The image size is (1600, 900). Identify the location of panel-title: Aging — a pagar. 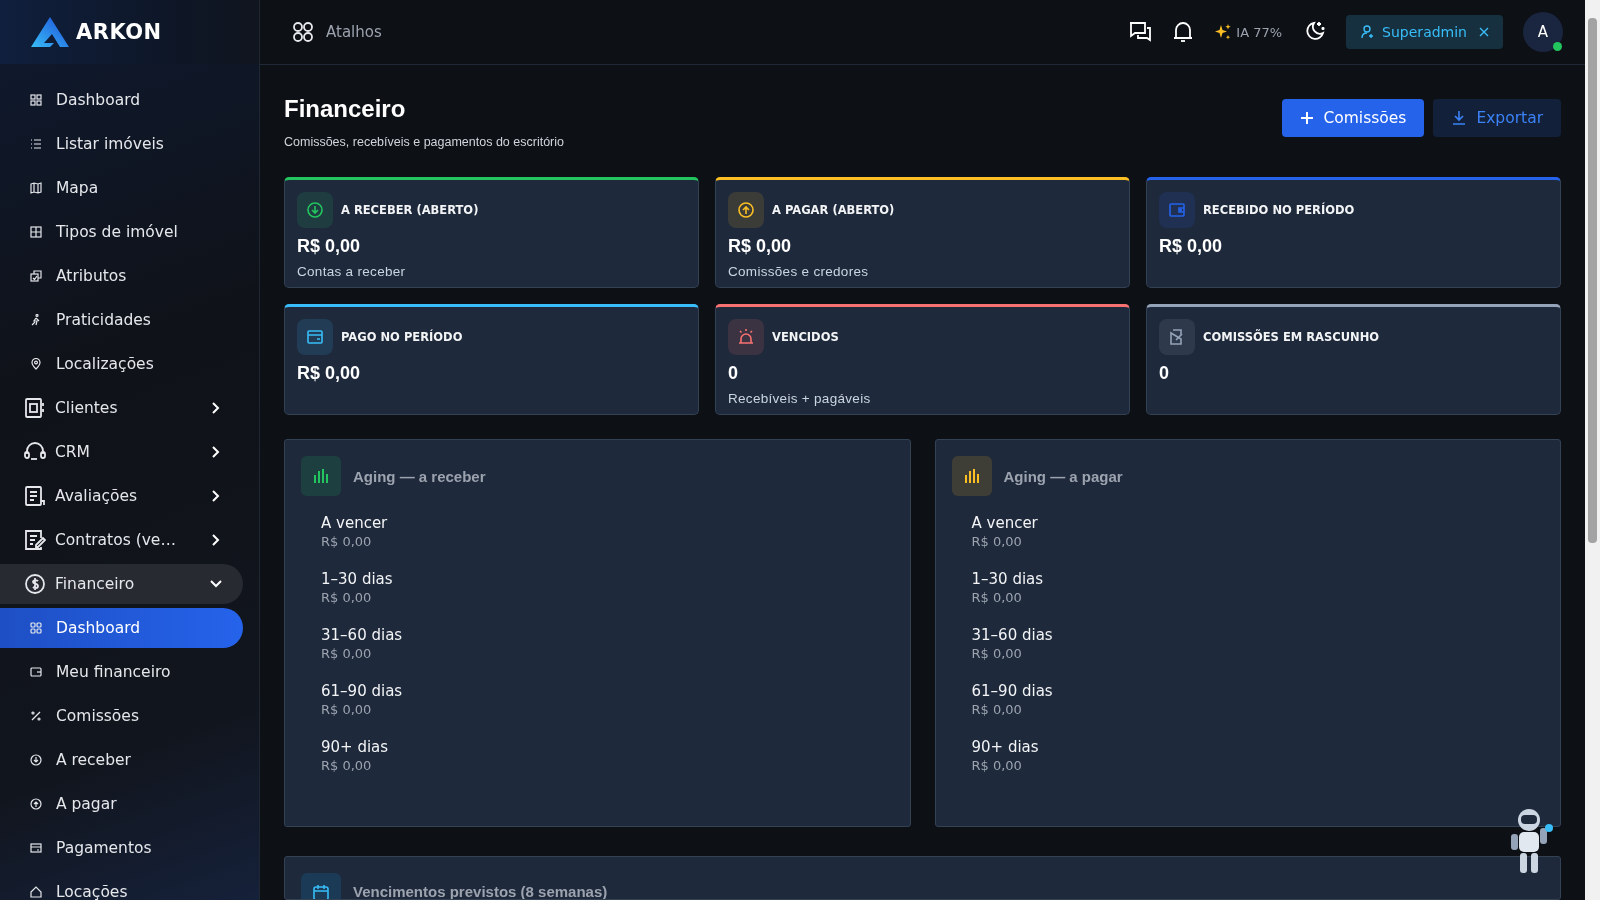
(1063, 476).